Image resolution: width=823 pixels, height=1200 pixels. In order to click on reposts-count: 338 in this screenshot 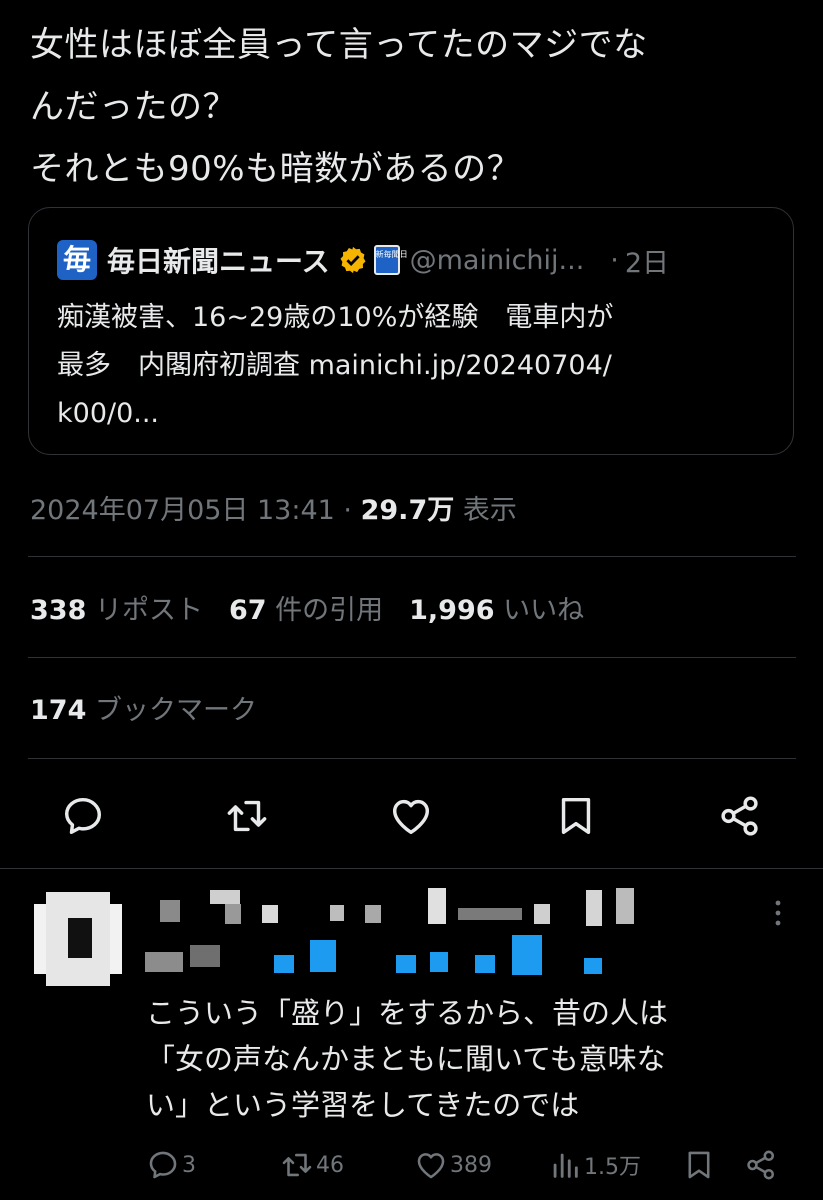, I will do `click(58, 610)`.